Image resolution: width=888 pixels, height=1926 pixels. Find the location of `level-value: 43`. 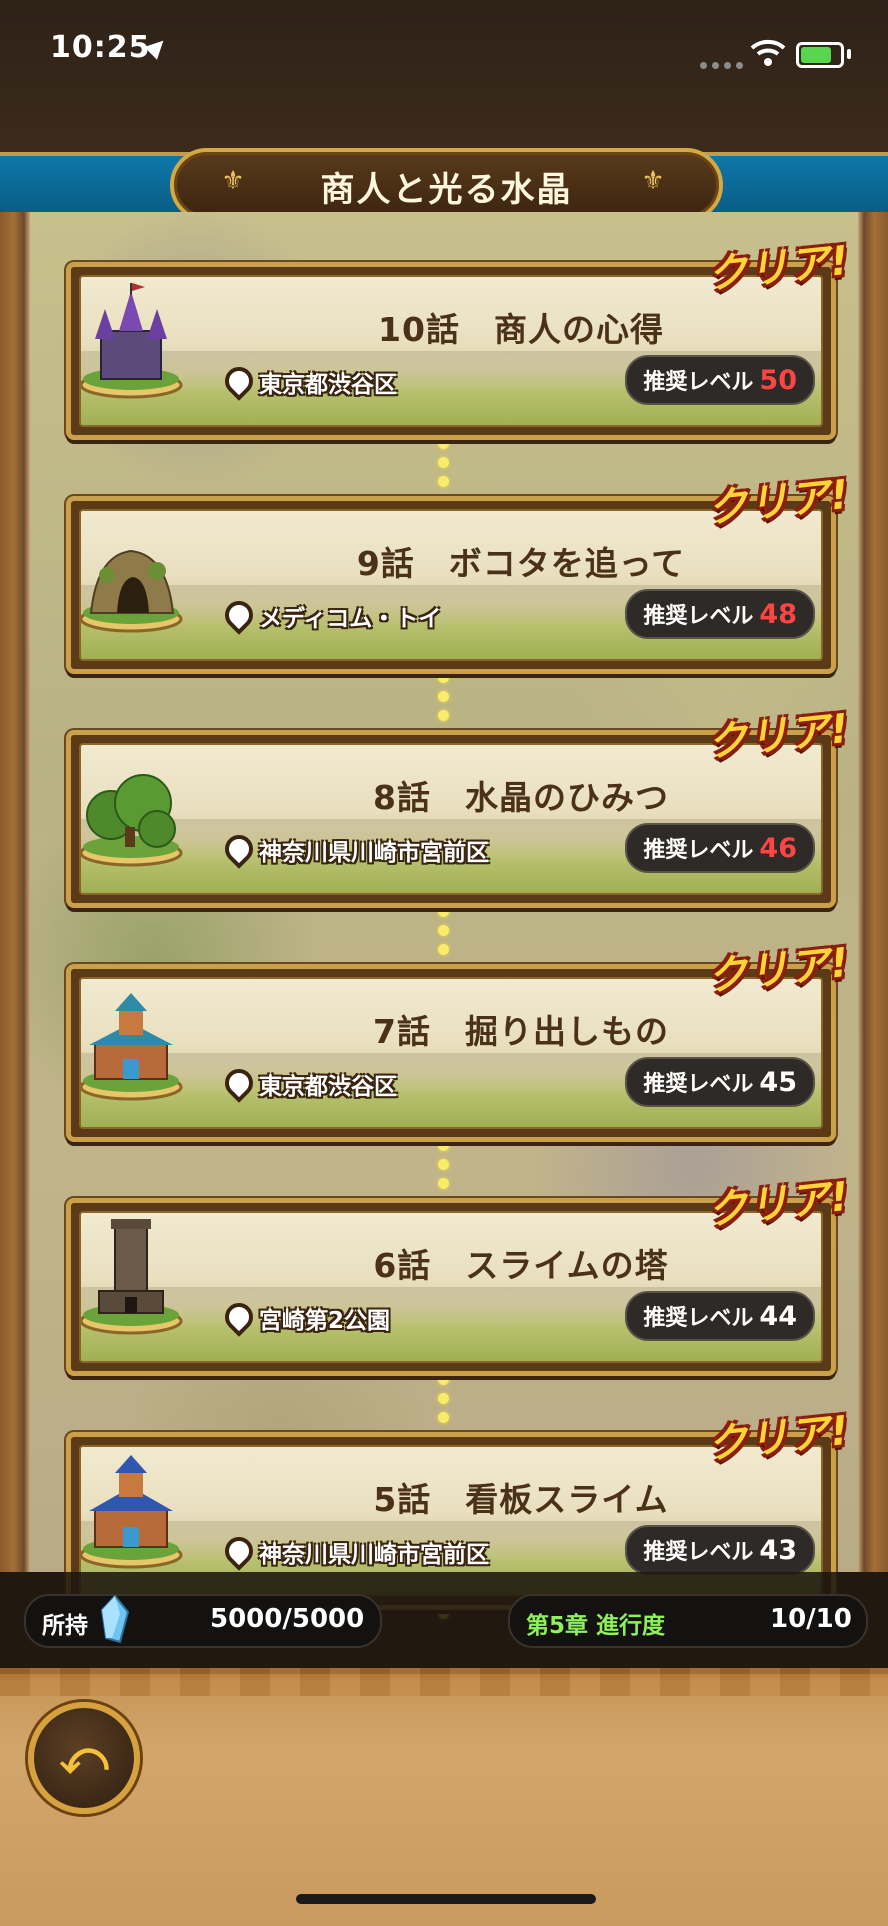

level-value: 43 is located at coordinates (778, 1550).